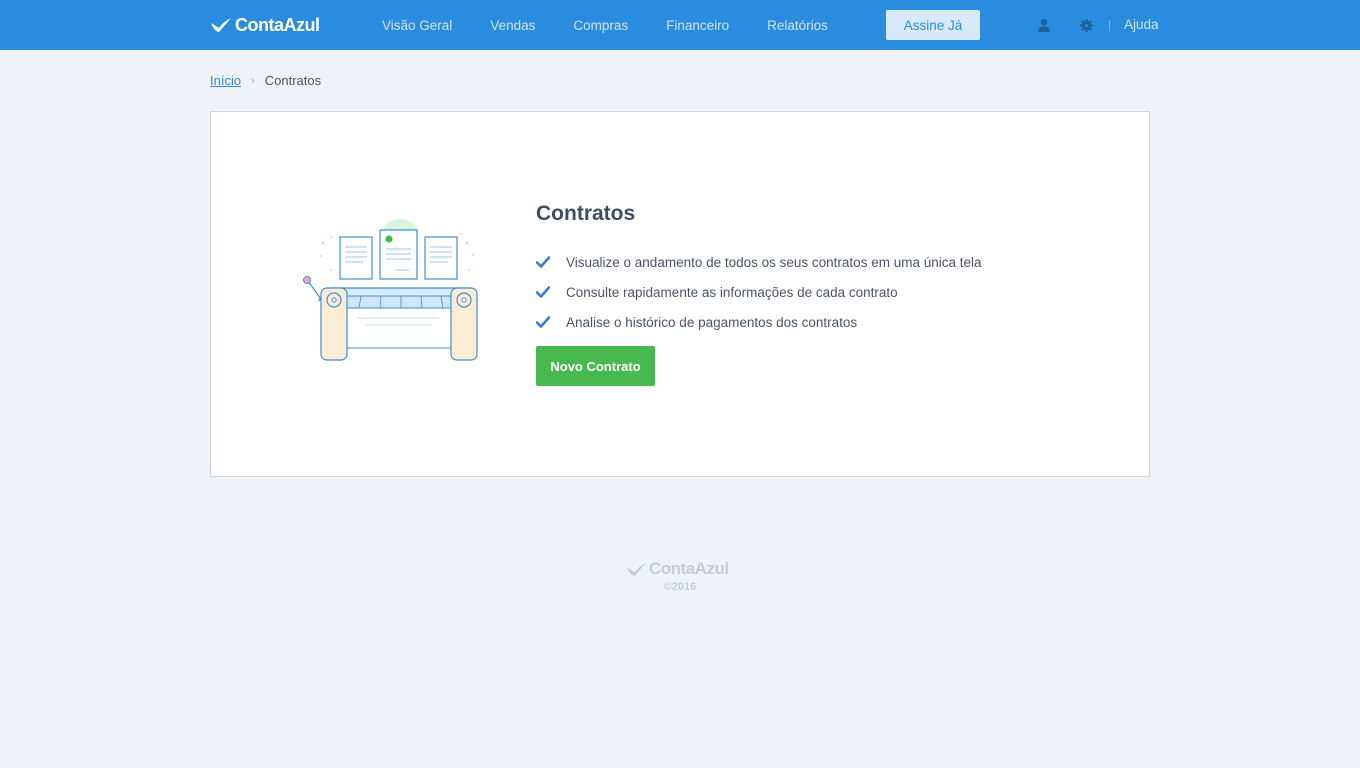  What do you see at coordinates (689, 568) in the screenshot?
I see `footer-logo-text: ContaAzul` at bounding box center [689, 568].